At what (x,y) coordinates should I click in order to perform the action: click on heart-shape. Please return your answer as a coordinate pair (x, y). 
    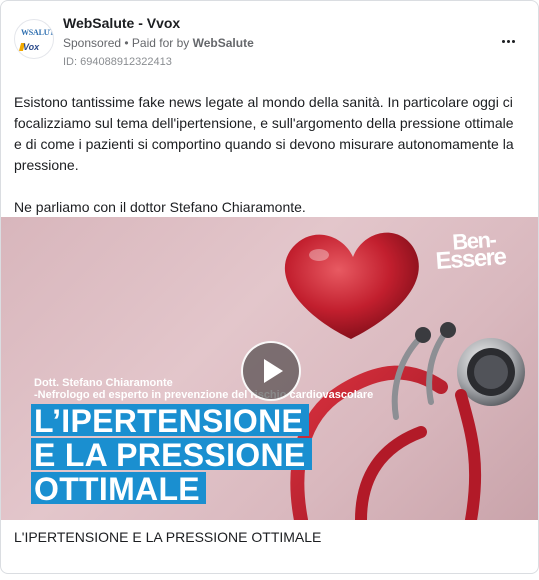
    Looking at the image, I should click on (351, 285).